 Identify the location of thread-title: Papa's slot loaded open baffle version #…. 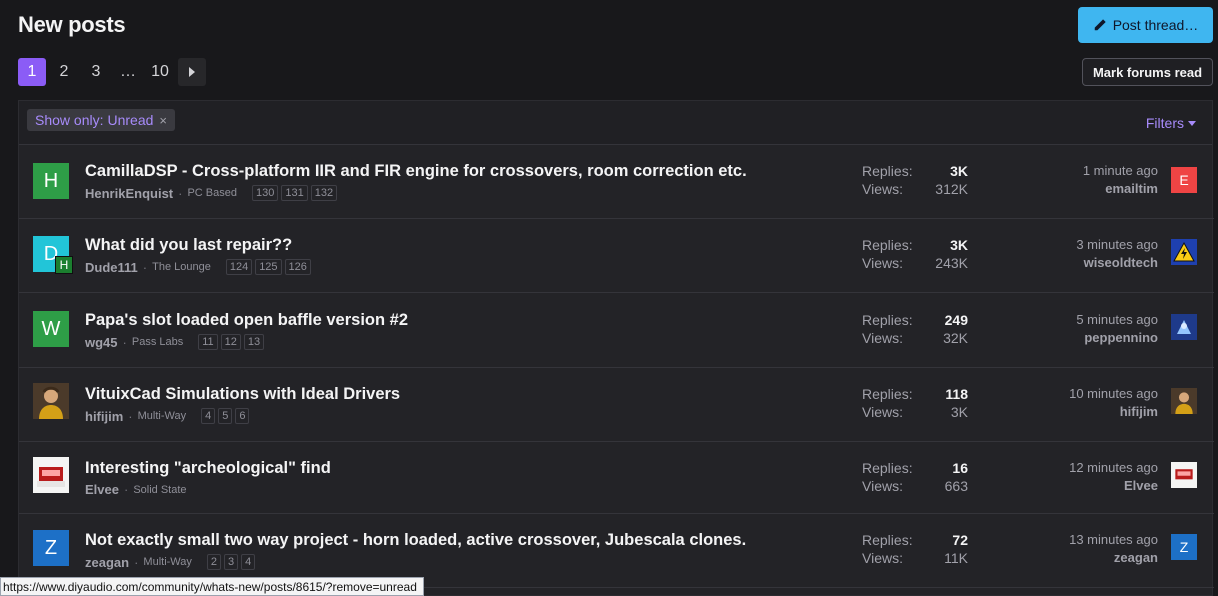
(246, 320).